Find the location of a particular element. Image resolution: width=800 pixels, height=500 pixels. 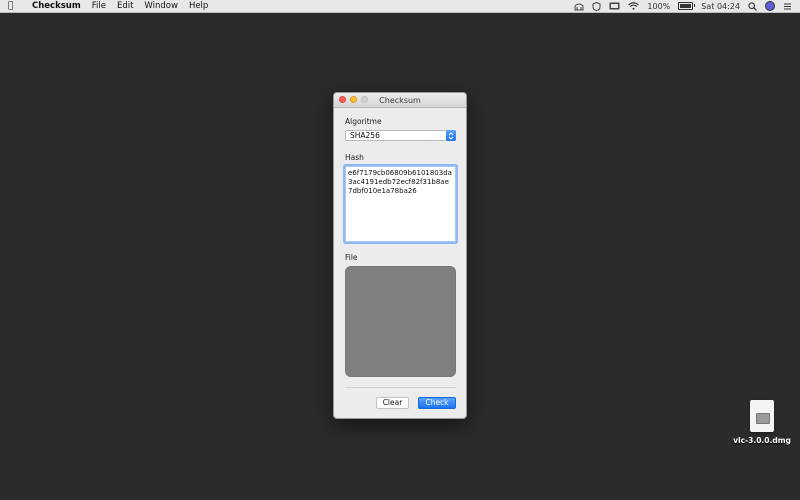

desktop-file: vlc-3.0.0.dmg is located at coordinates (762, 422).